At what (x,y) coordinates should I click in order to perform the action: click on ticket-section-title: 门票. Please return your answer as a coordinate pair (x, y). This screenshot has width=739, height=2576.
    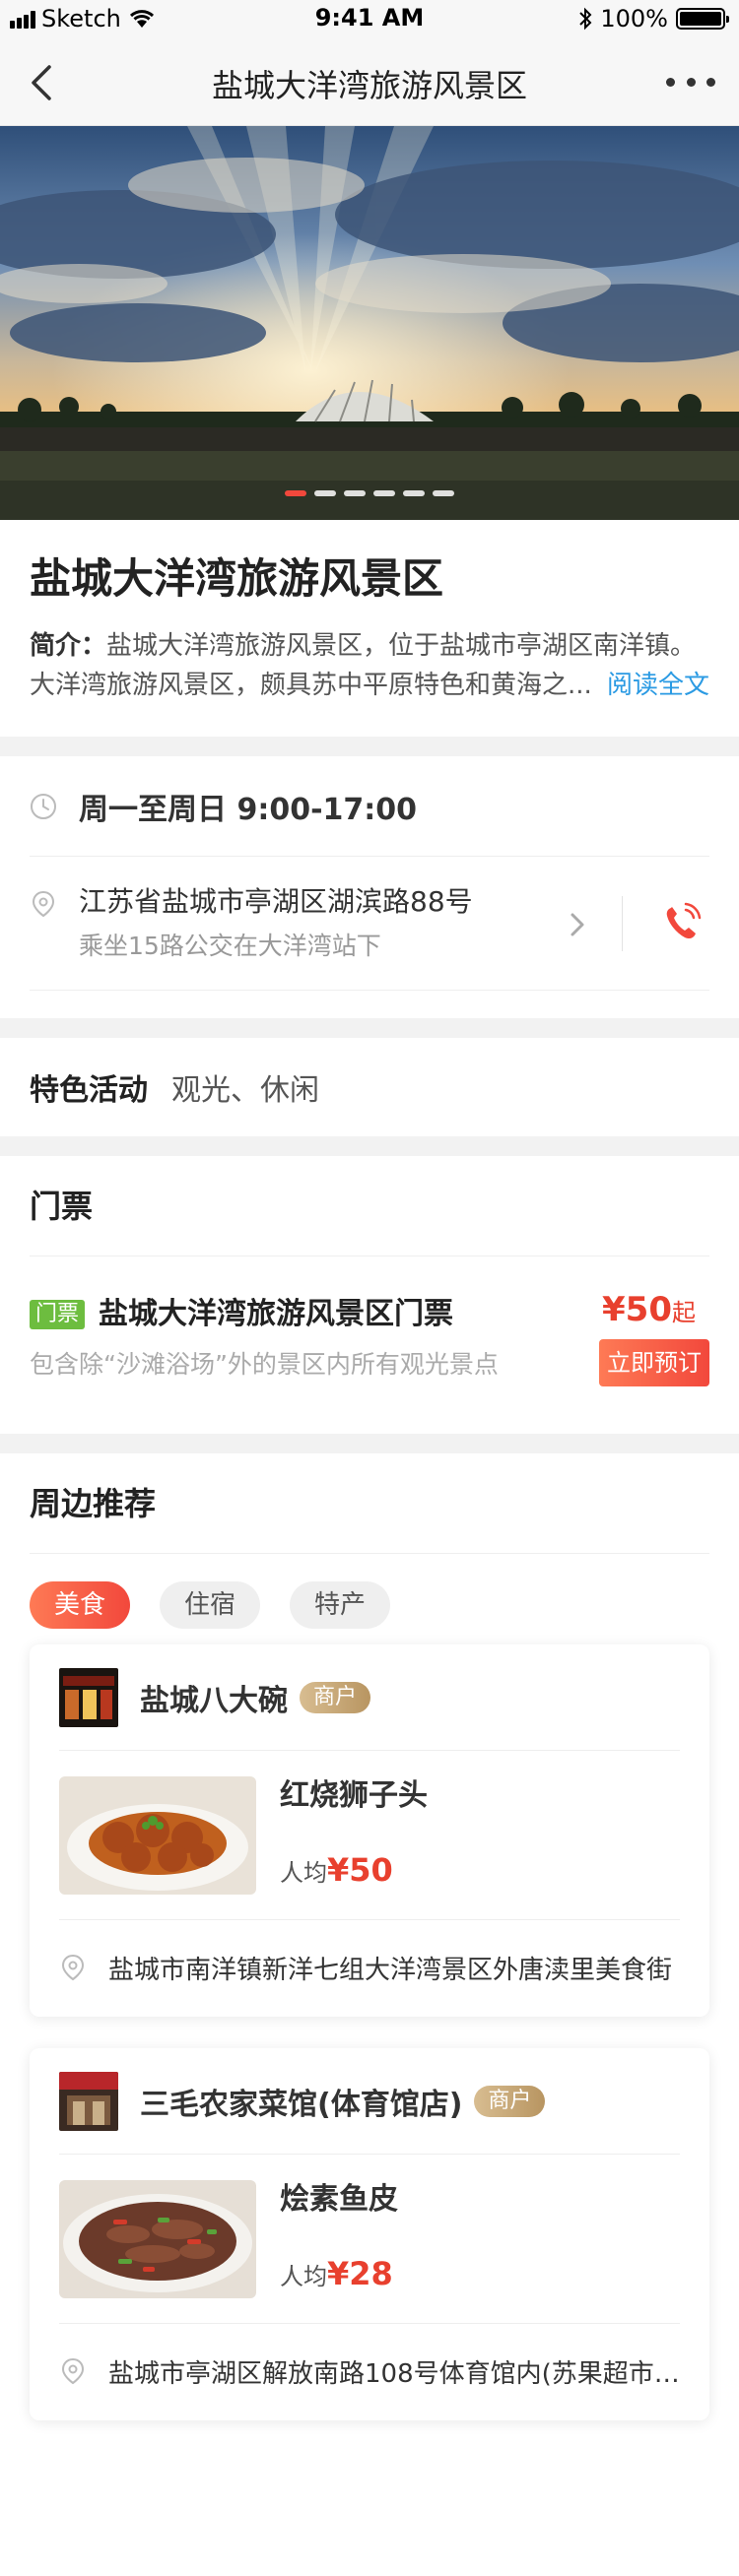
    Looking at the image, I should click on (370, 1206).